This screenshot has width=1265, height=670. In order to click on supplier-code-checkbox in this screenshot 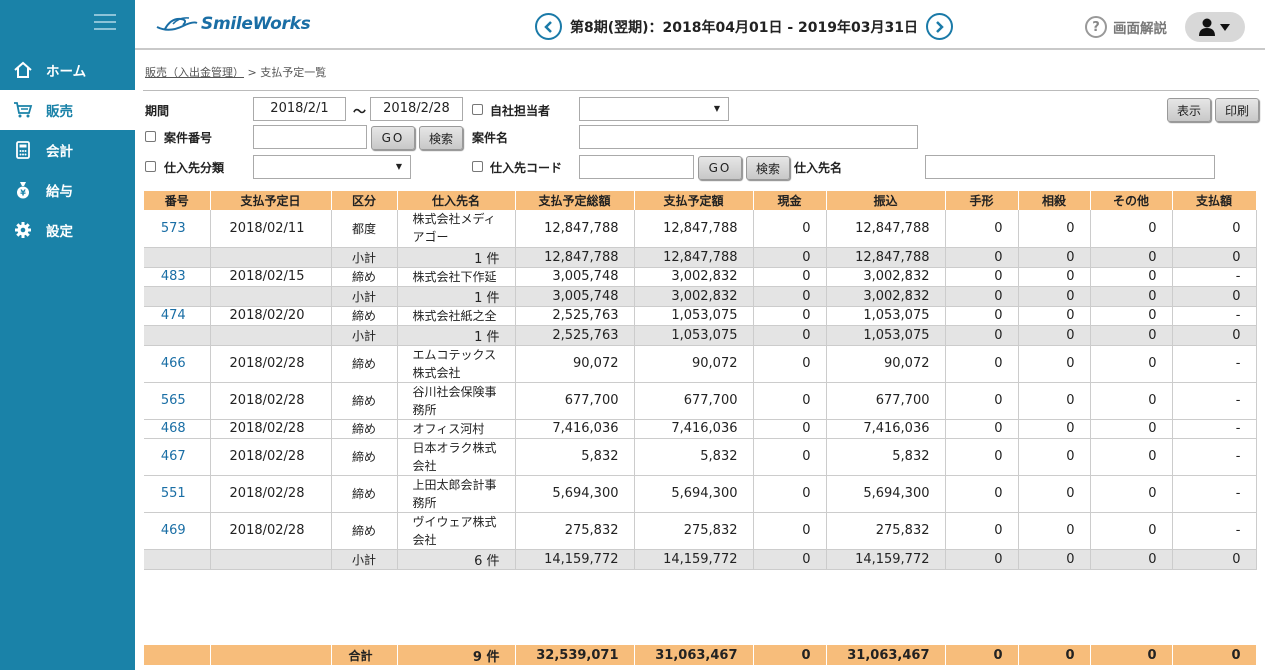, I will do `click(477, 166)`.